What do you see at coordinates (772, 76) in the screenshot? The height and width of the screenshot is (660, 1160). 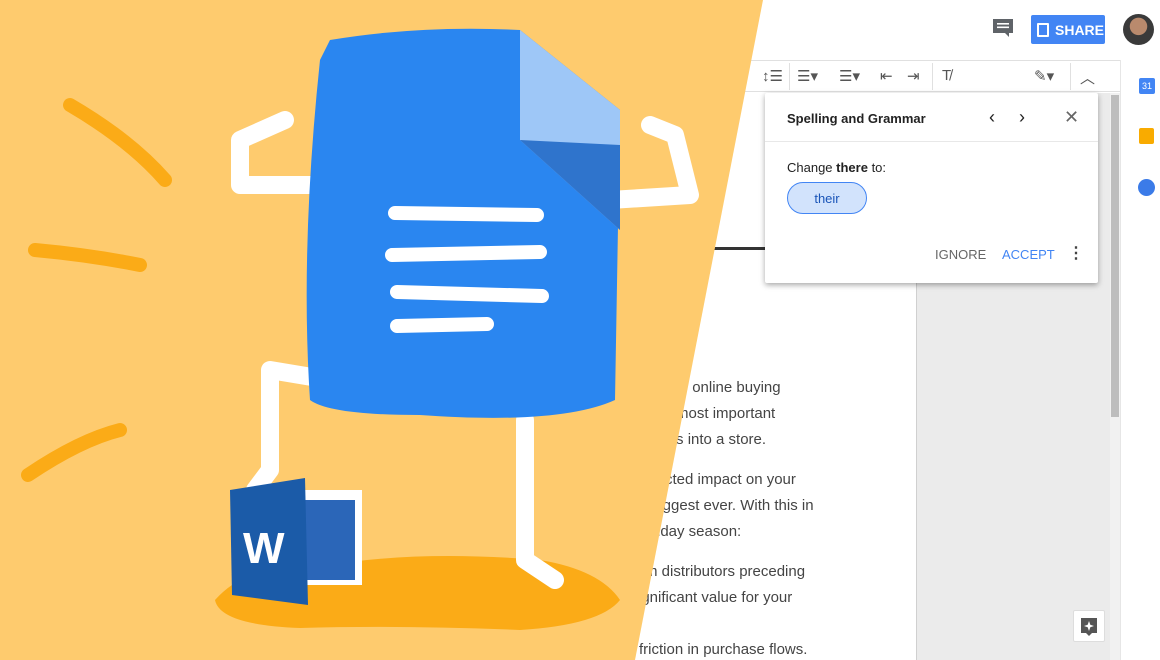 I see `line-spacing-icon: ↕☰` at bounding box center [772, 76].